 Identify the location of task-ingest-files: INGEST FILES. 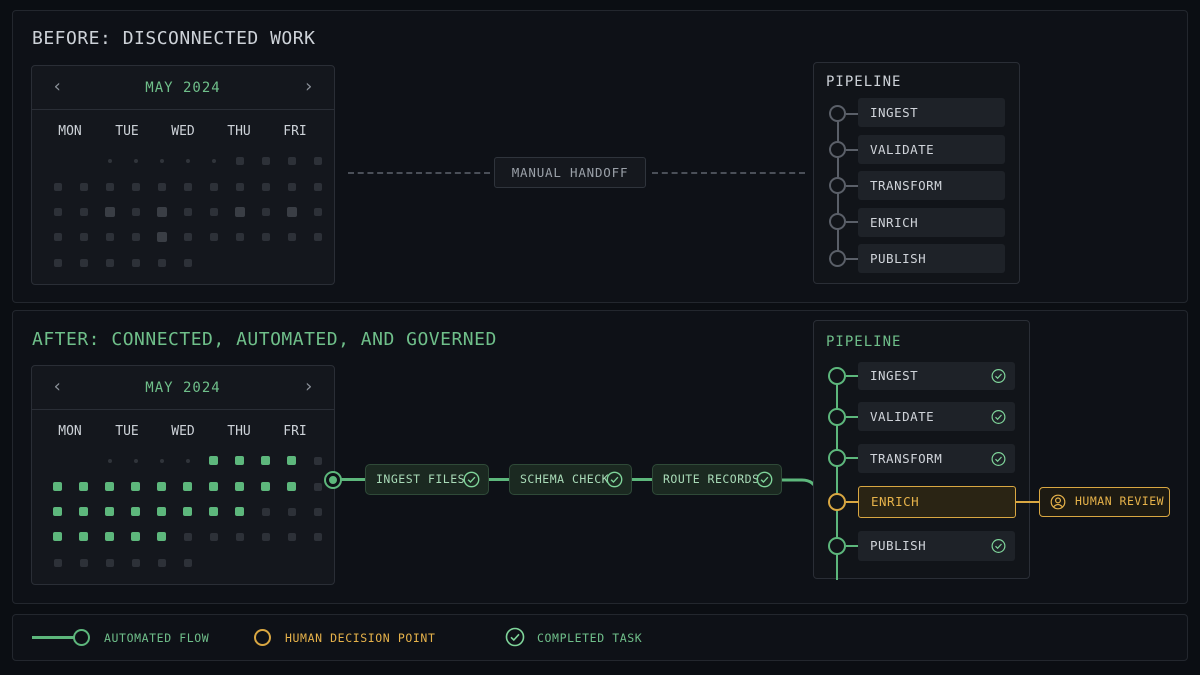
(427, 479).